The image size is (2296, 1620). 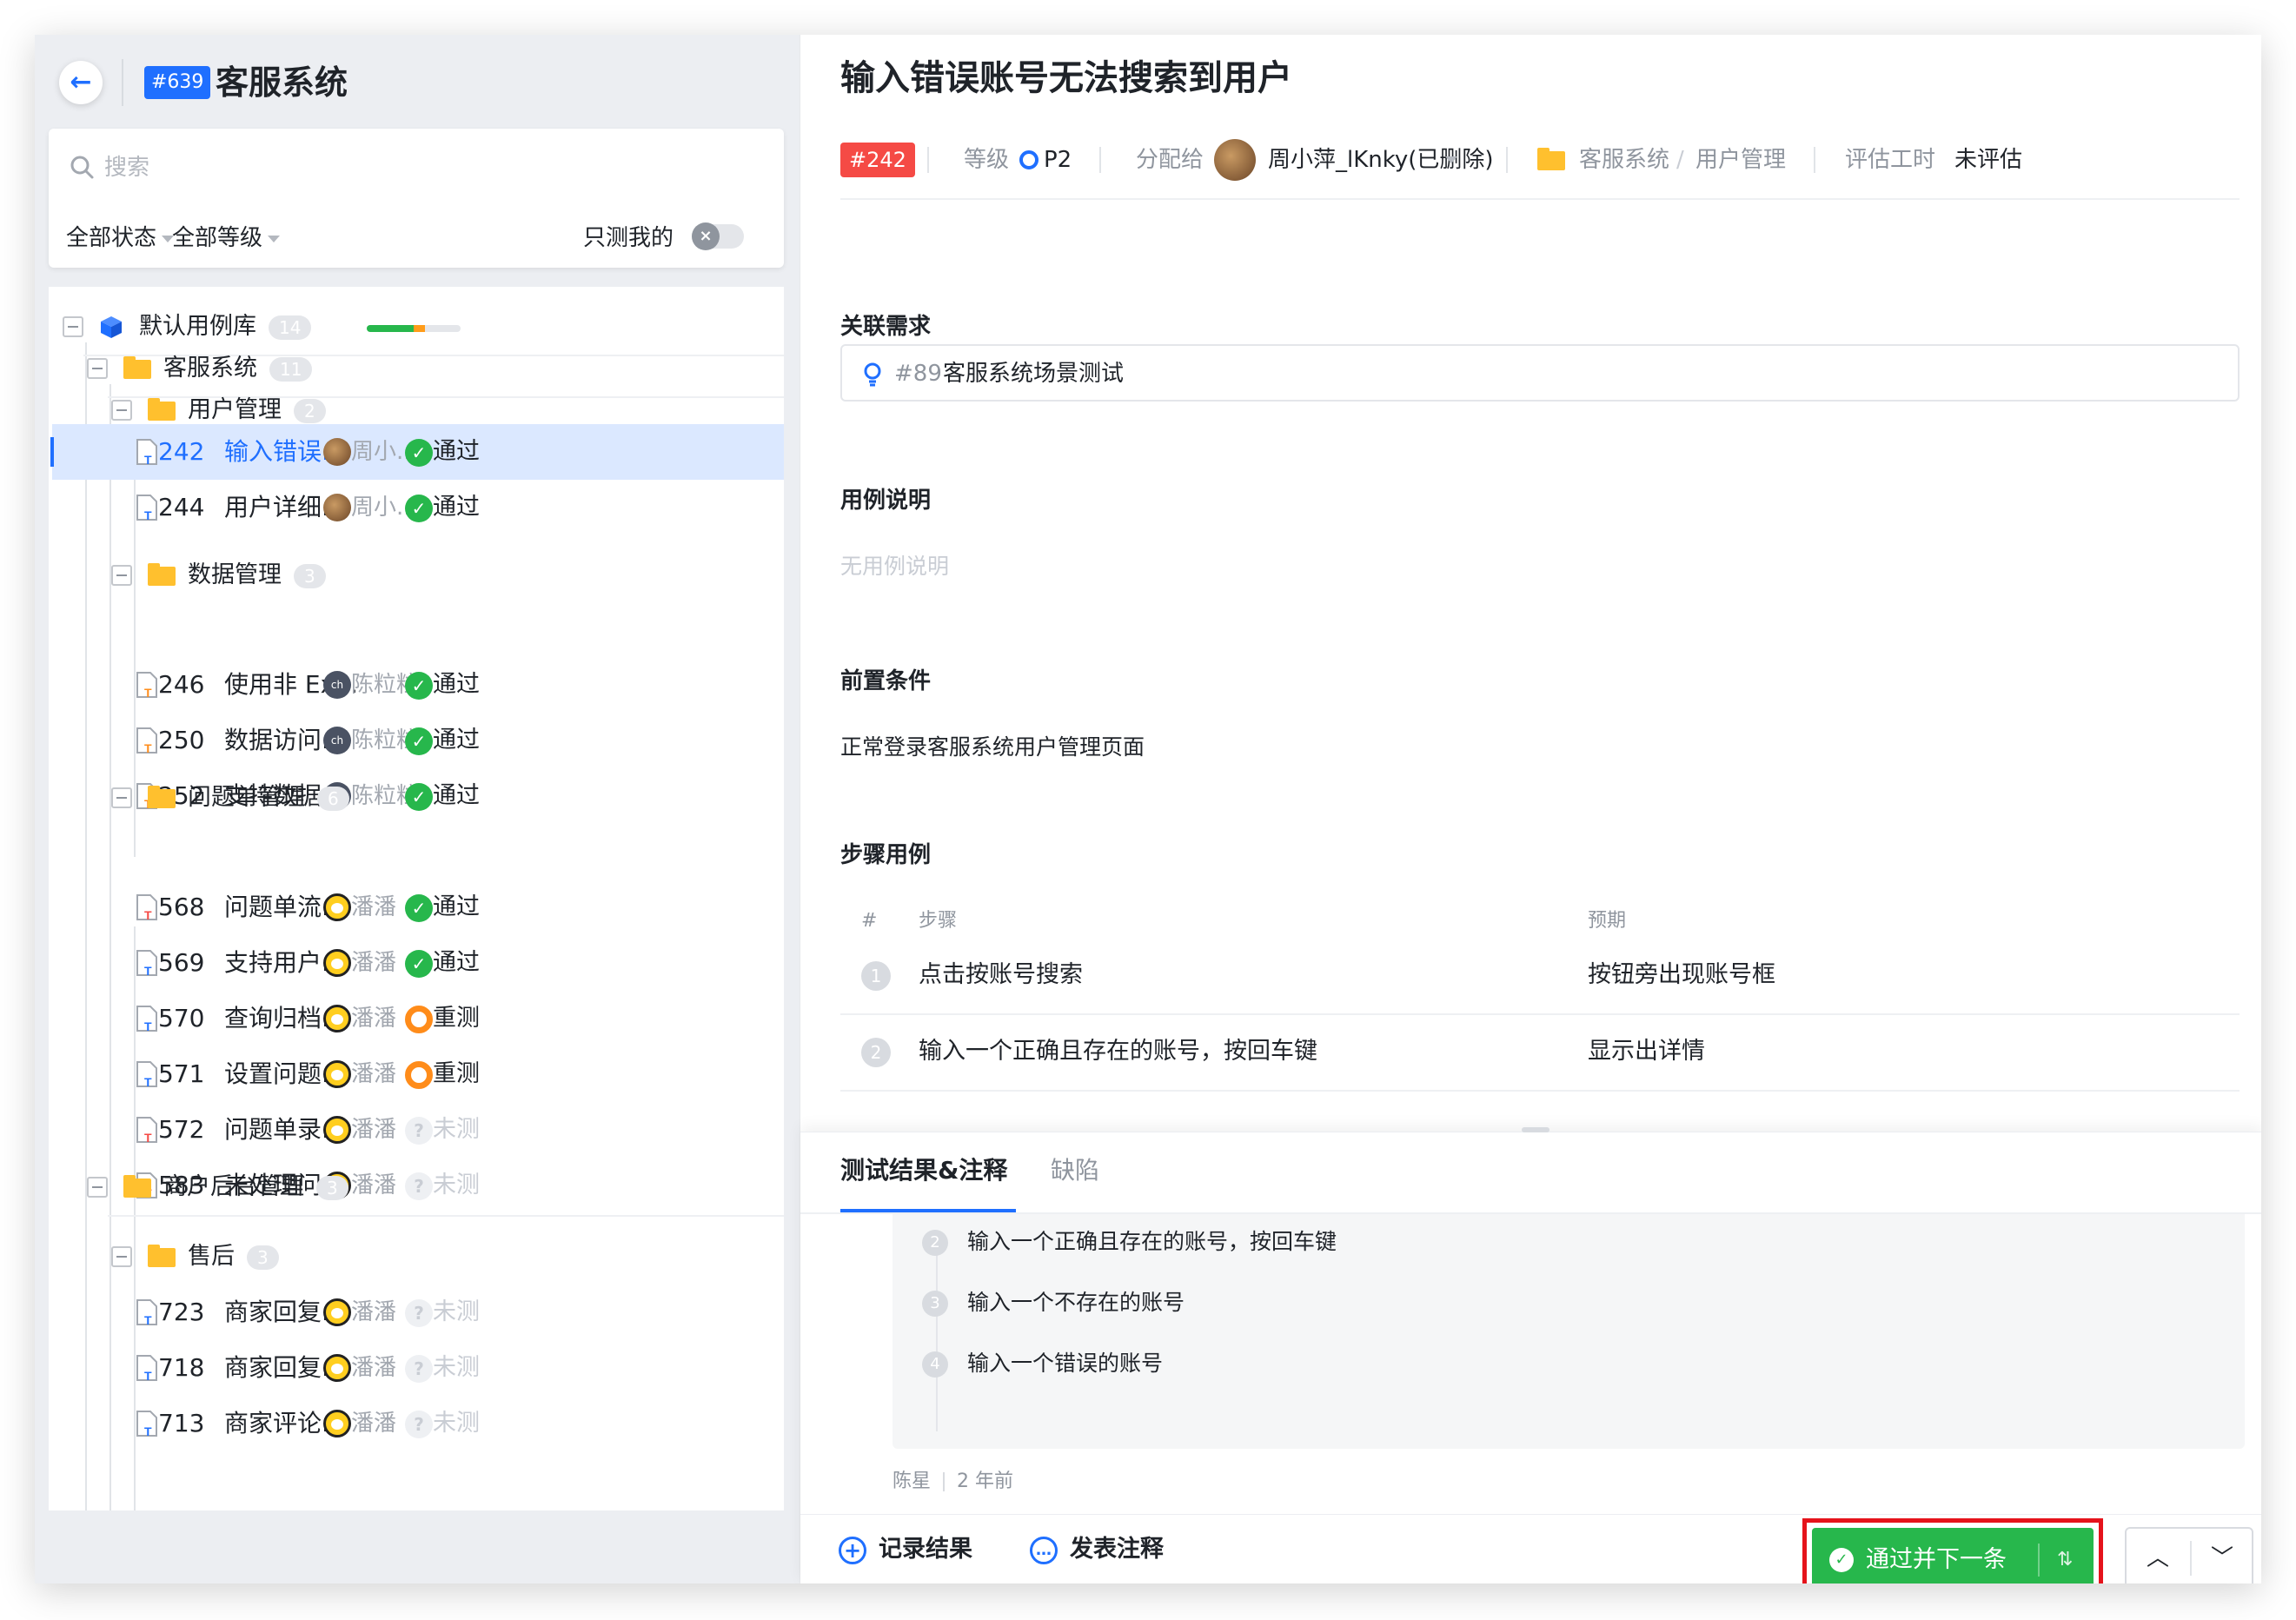 What do you see at coordinates (1058, 160) in the screenshot?
I see `priority-value: P2` at bounding box center [1058, 160].